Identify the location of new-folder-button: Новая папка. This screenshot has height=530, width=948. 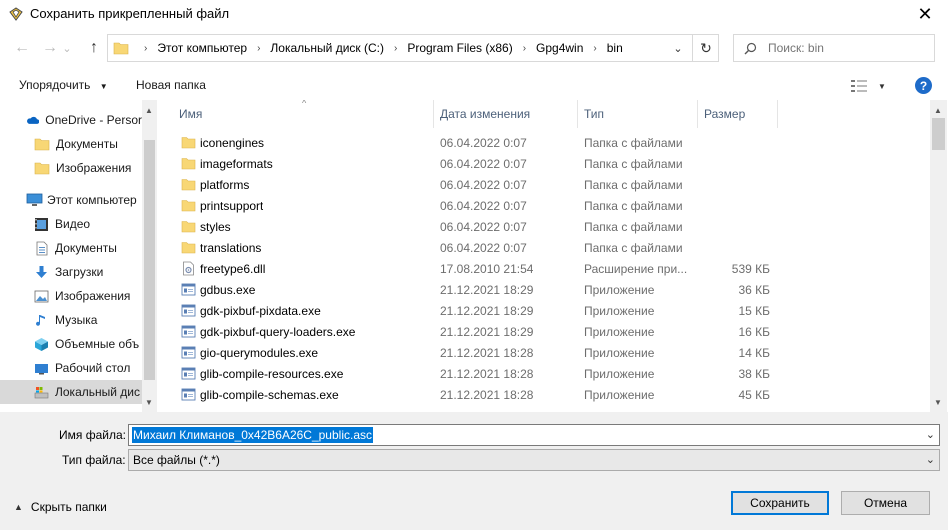
(171, 85).